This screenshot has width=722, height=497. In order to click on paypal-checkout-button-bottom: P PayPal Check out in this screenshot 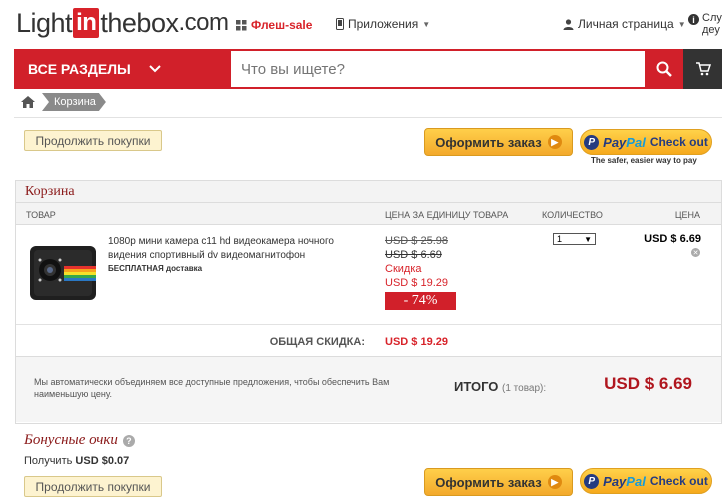, I will do `click(646, 481)`.